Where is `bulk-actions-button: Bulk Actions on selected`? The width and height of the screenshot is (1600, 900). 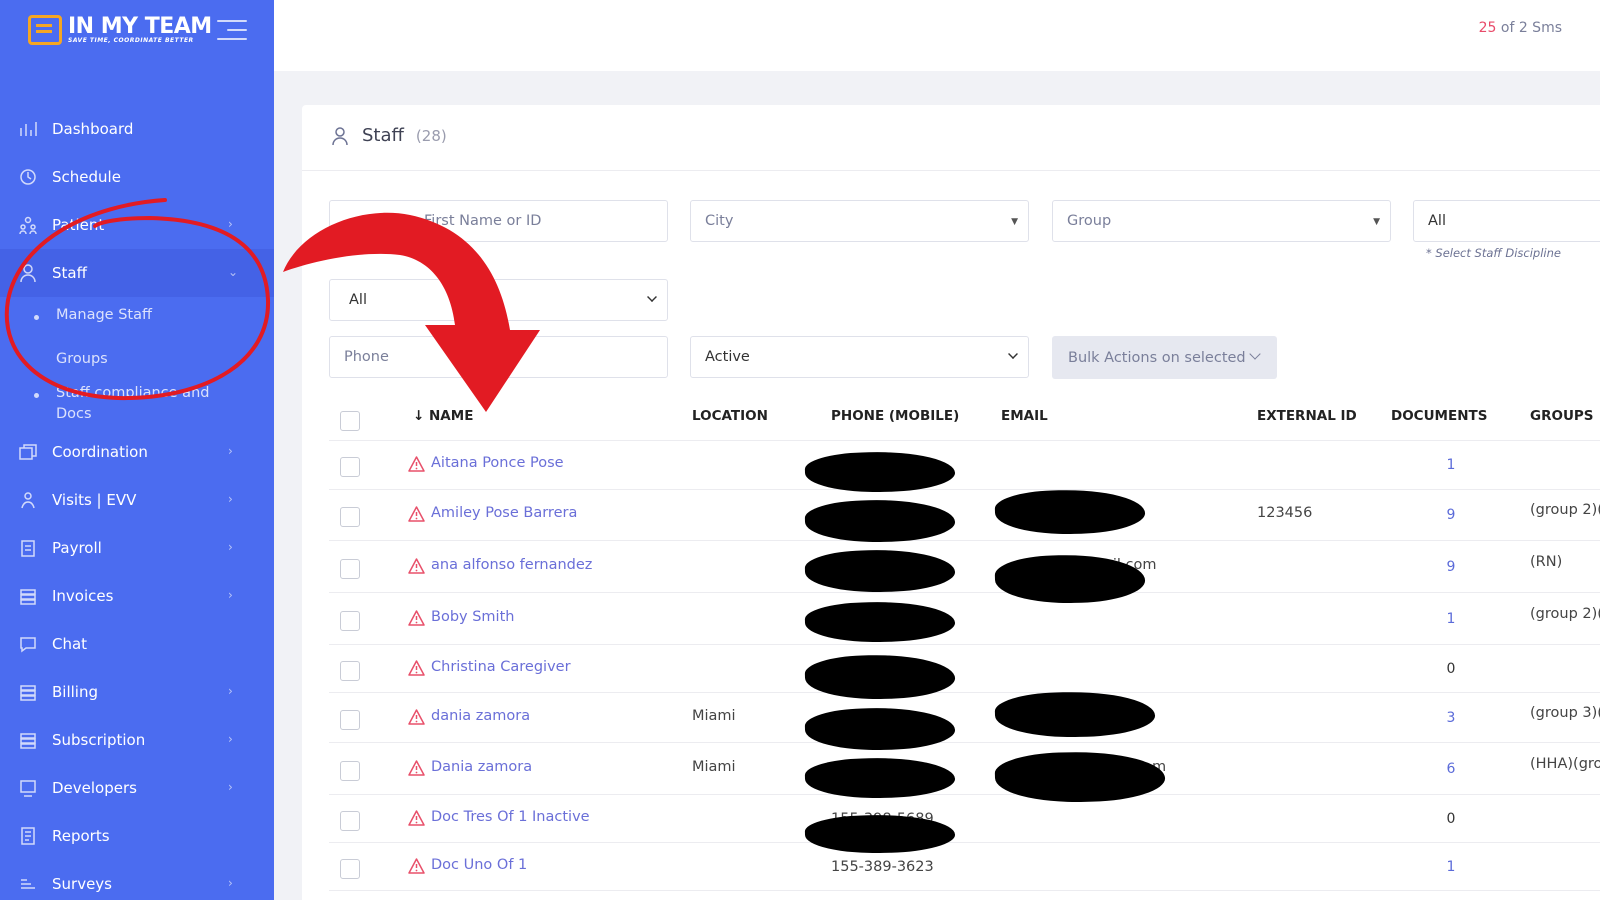 bulk-actions-button: Bulk Actions on selected is located at coordinates (1164, 357).